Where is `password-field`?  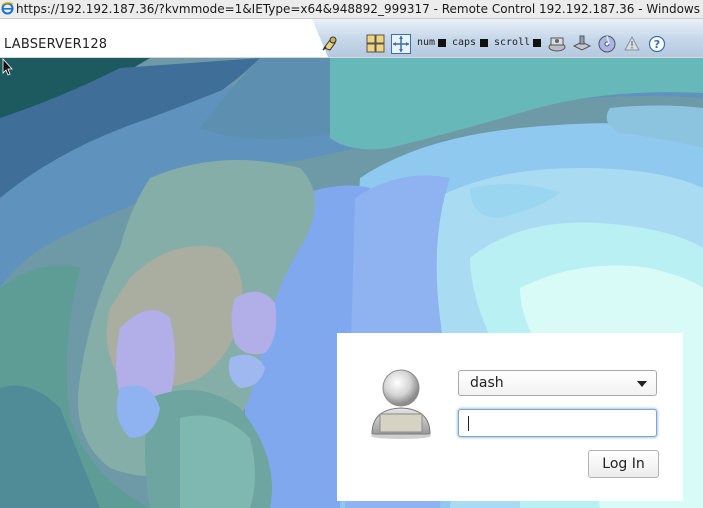 password-field is located at coordinates (557, 423).